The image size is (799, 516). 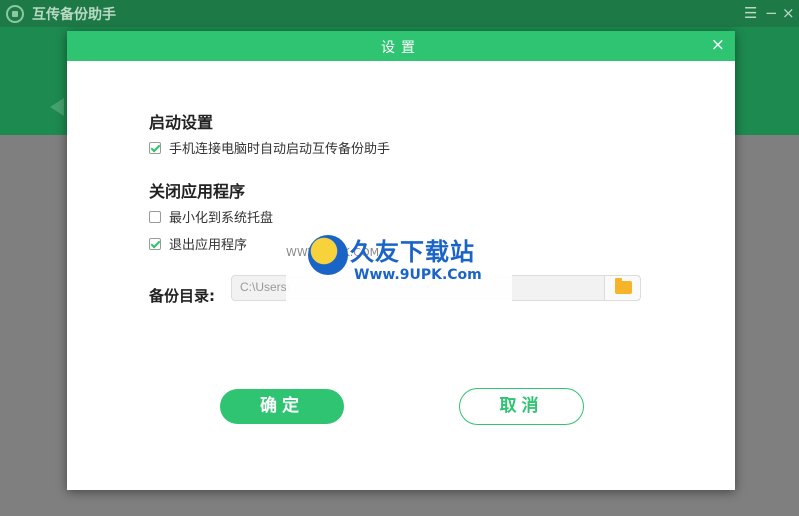 What do you see at coordinates (771, 13) in the screenshot?
I see `minimize-icon: −` at bounding box center [771, 13].